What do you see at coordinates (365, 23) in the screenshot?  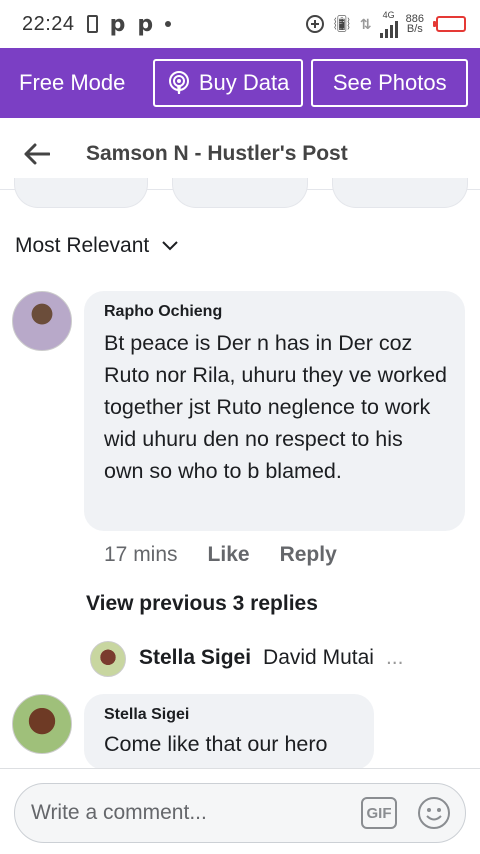 I see `data-arrows-icon: ⇅` at bounding box center [365, 23].